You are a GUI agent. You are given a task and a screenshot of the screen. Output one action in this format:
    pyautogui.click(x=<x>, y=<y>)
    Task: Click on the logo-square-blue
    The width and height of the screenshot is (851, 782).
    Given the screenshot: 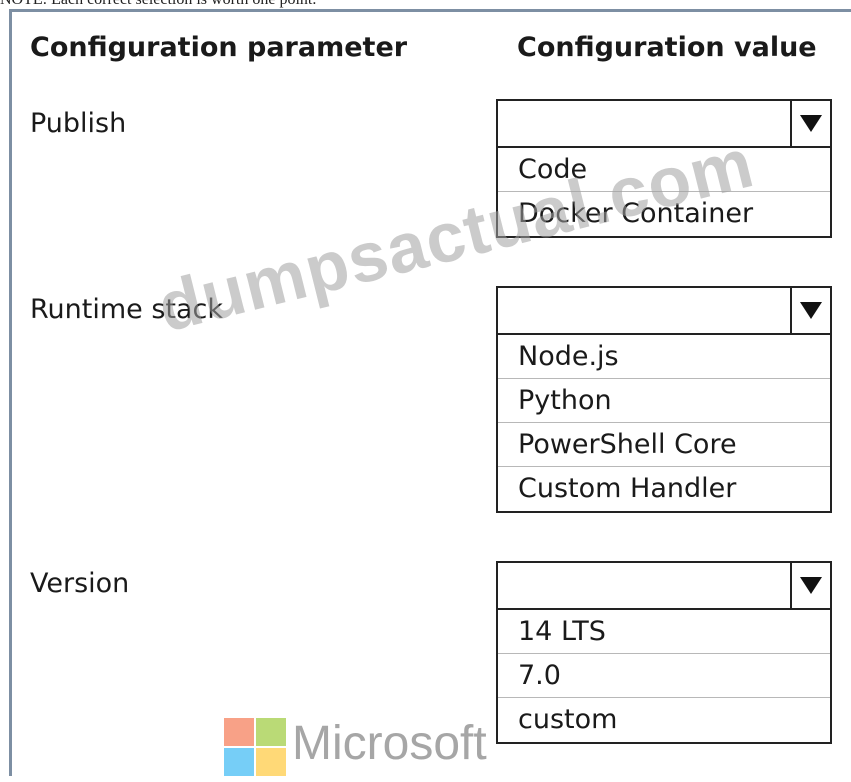 What is the action you would take?
    pyautogui.click(x=239, y=762)
    